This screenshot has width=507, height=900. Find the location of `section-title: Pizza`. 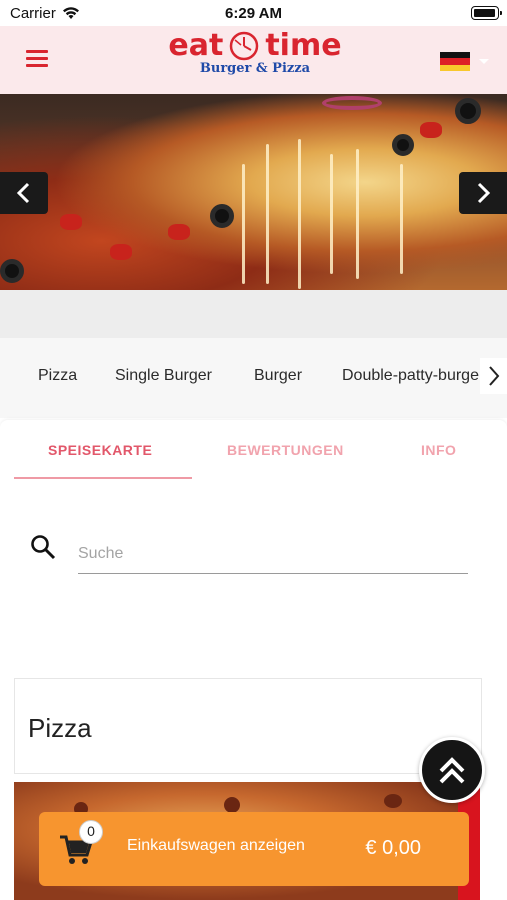

section-title: Pizza is located at coordinates (60, 728).